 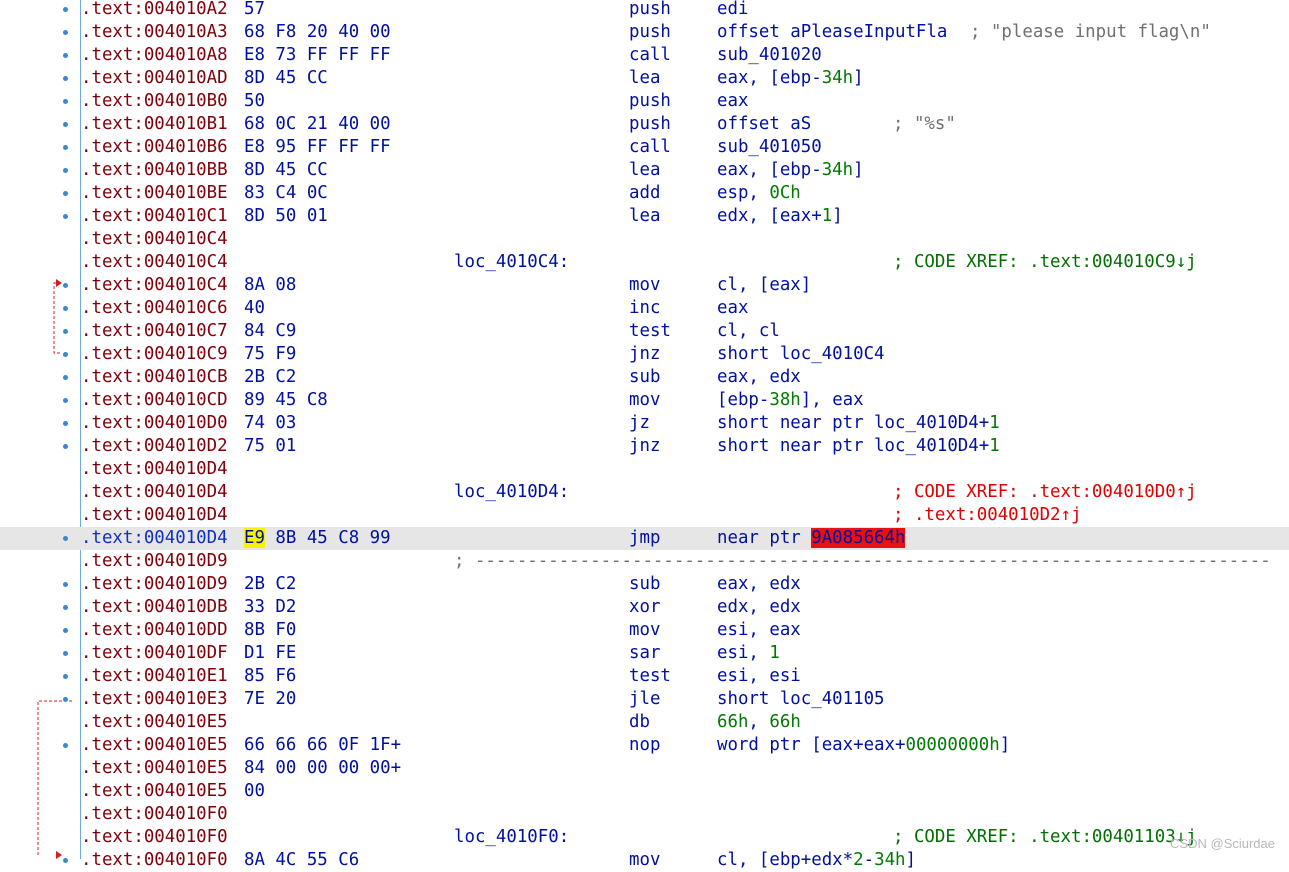 What do you see at coordinates (511, 492) in the screenshot?
I see `code-label: loc_4010D4:` at bounding box center [511, 492].